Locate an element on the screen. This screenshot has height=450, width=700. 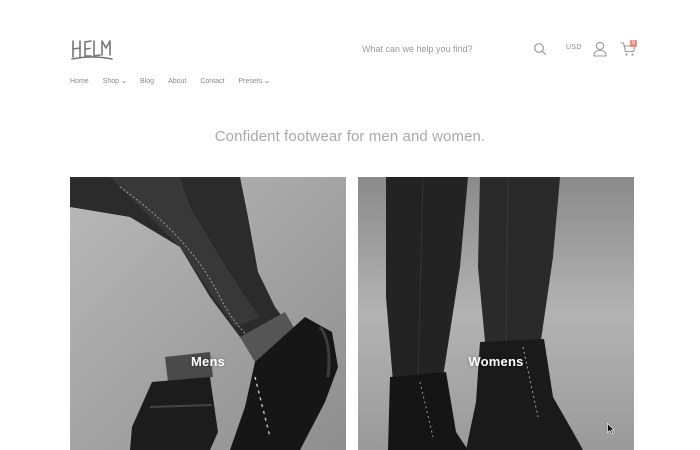
nav-item-shop: Shop is located at coordinates (114, 81).